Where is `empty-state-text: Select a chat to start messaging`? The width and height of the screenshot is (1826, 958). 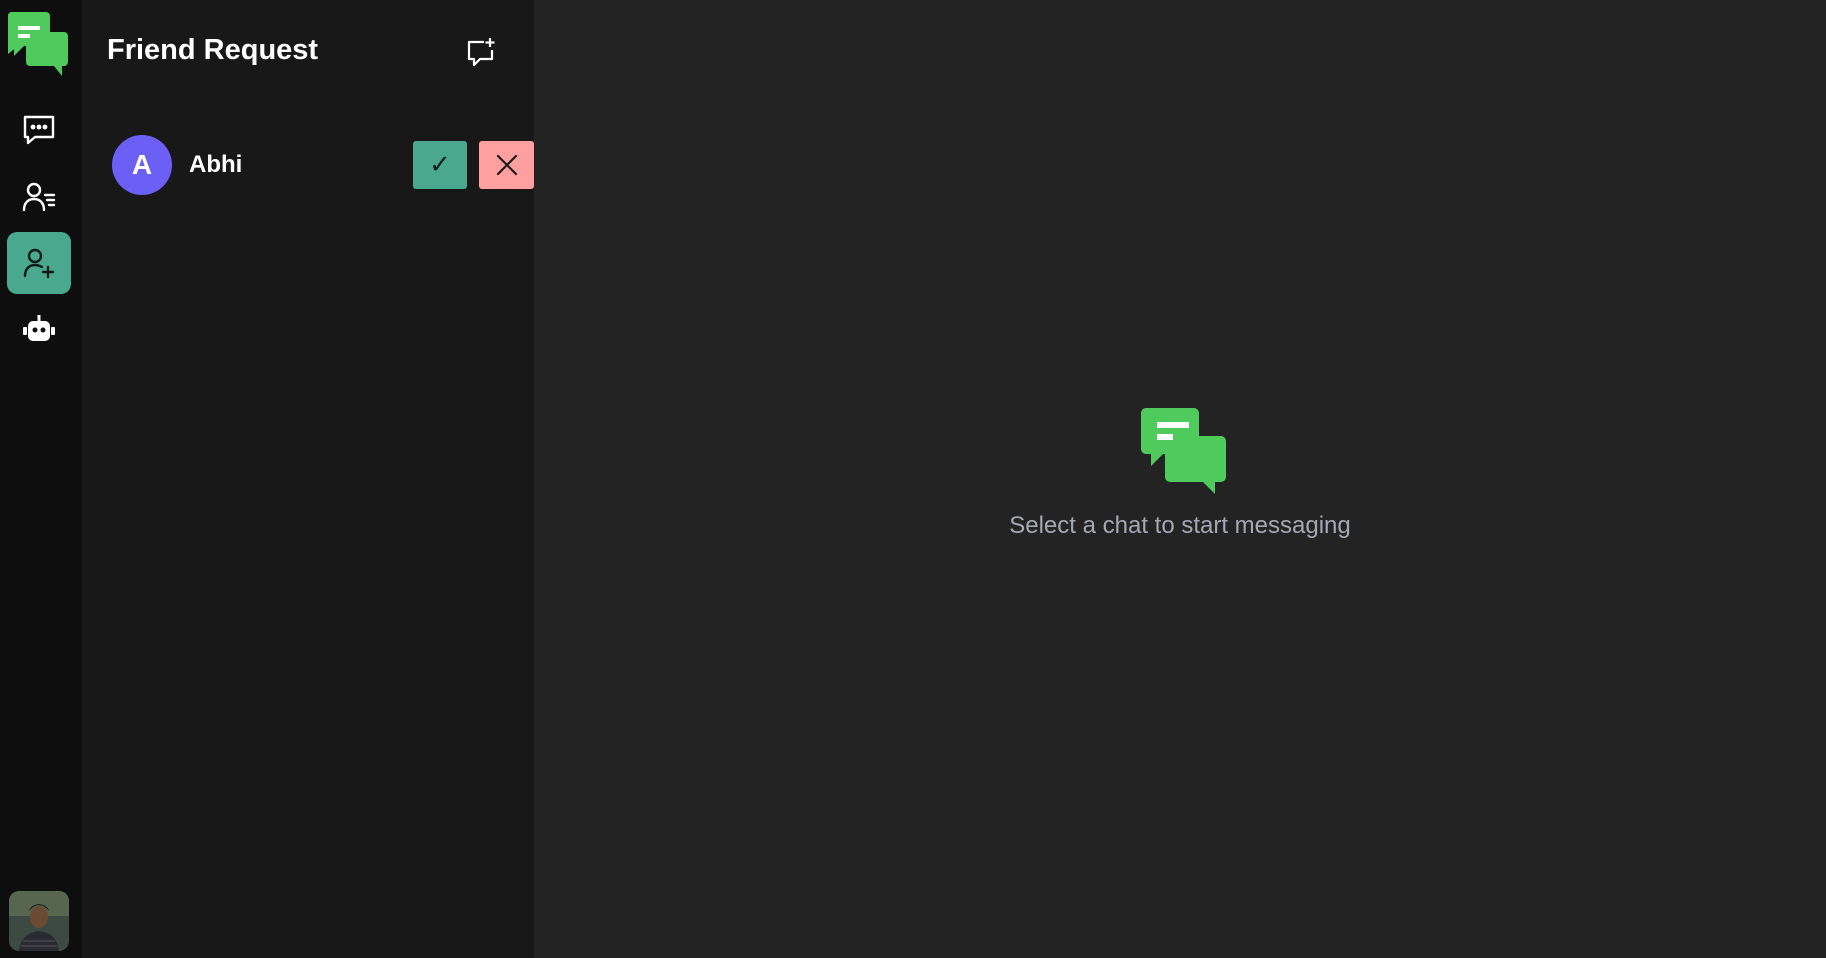
empty-state-text: Select a chat to start messaging is located at coordinates (1180, 525).